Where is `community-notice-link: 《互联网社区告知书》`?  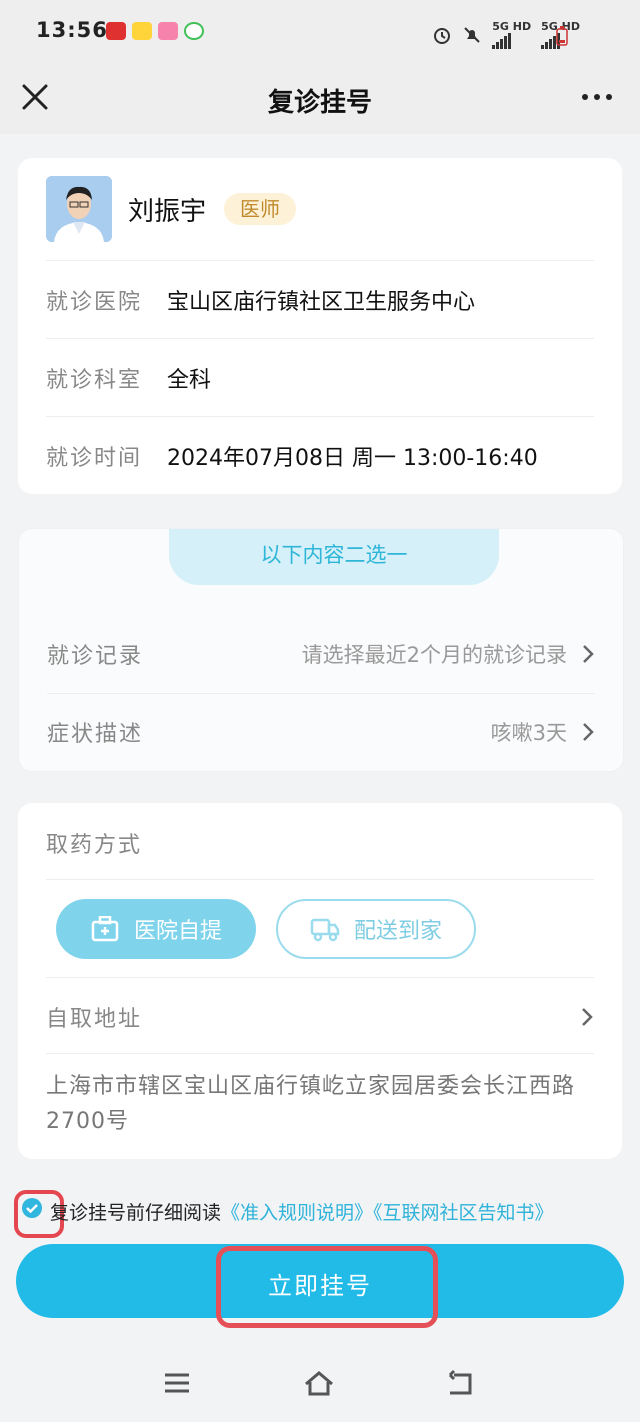
community-notice-link: 《互联网社区告知书》 is located at coordinates (463, 1213).